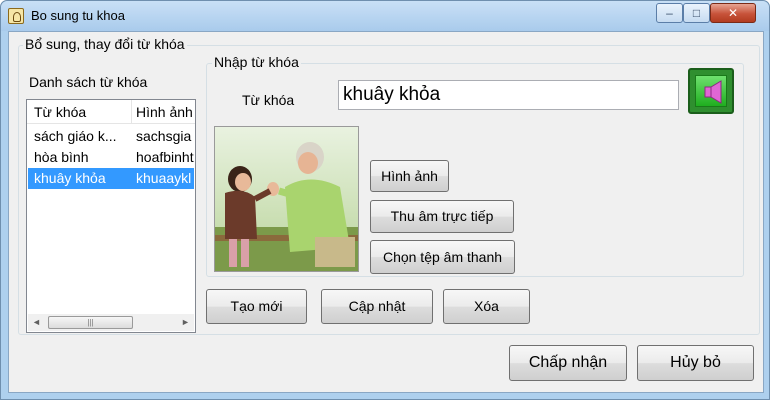  I want to click on list-item-keyword: khuây khỏa, so click(70, 178).